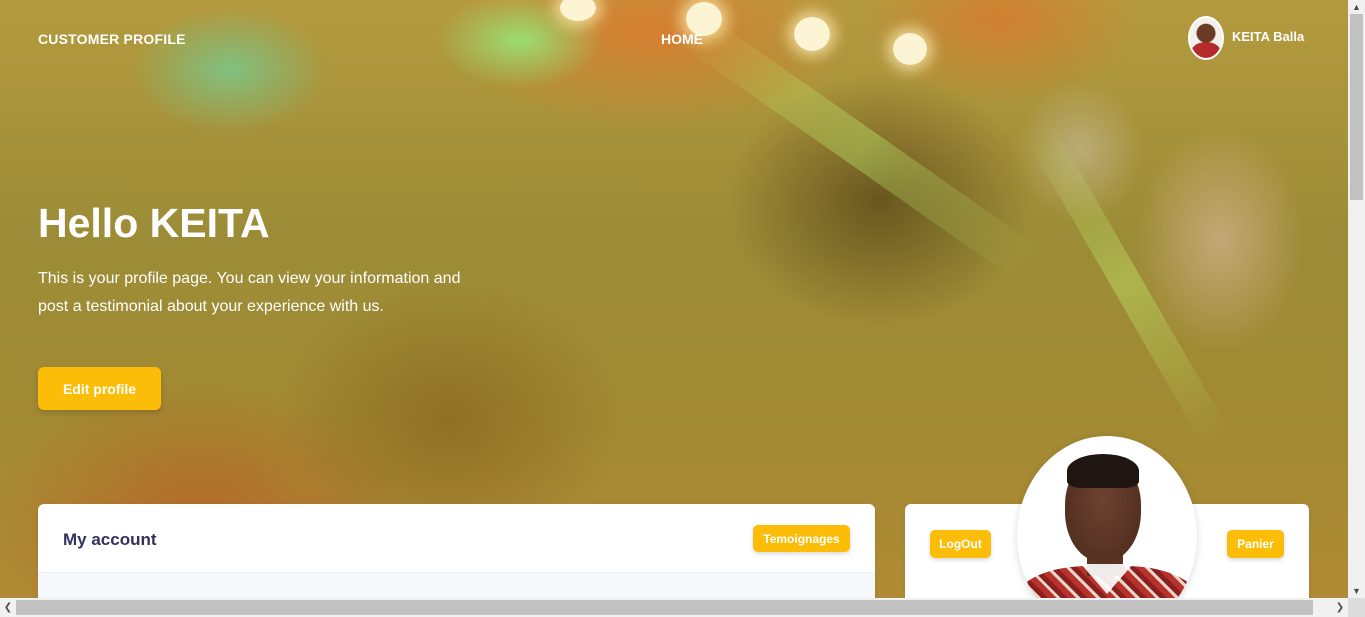 This screenshot has height=617, width=1365. I want to click on nav-user-menu: KEITA Balla, so click(1246, 38).